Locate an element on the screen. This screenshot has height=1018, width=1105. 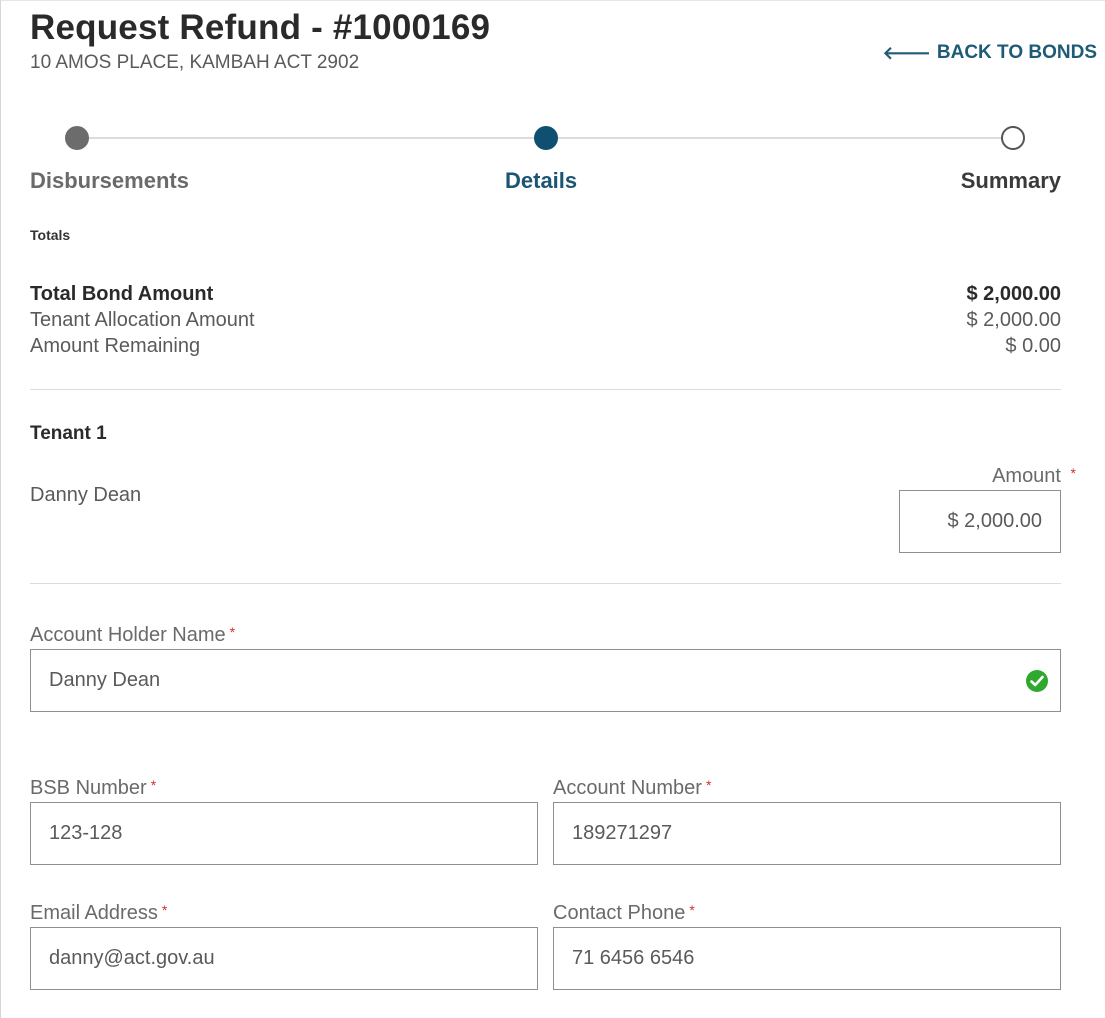
bsb-label: BSB Number * is located at coordinates (93, 788).